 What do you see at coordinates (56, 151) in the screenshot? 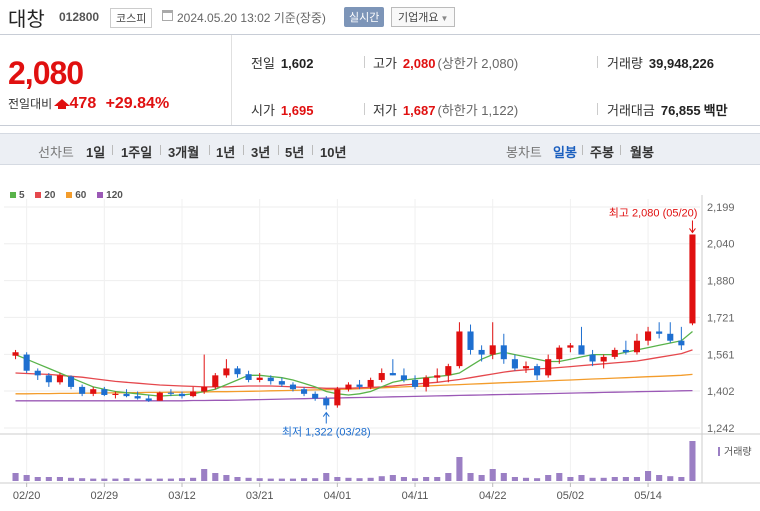
I see `tab-line-chart: 선차트` at bounding box center [56, 151].